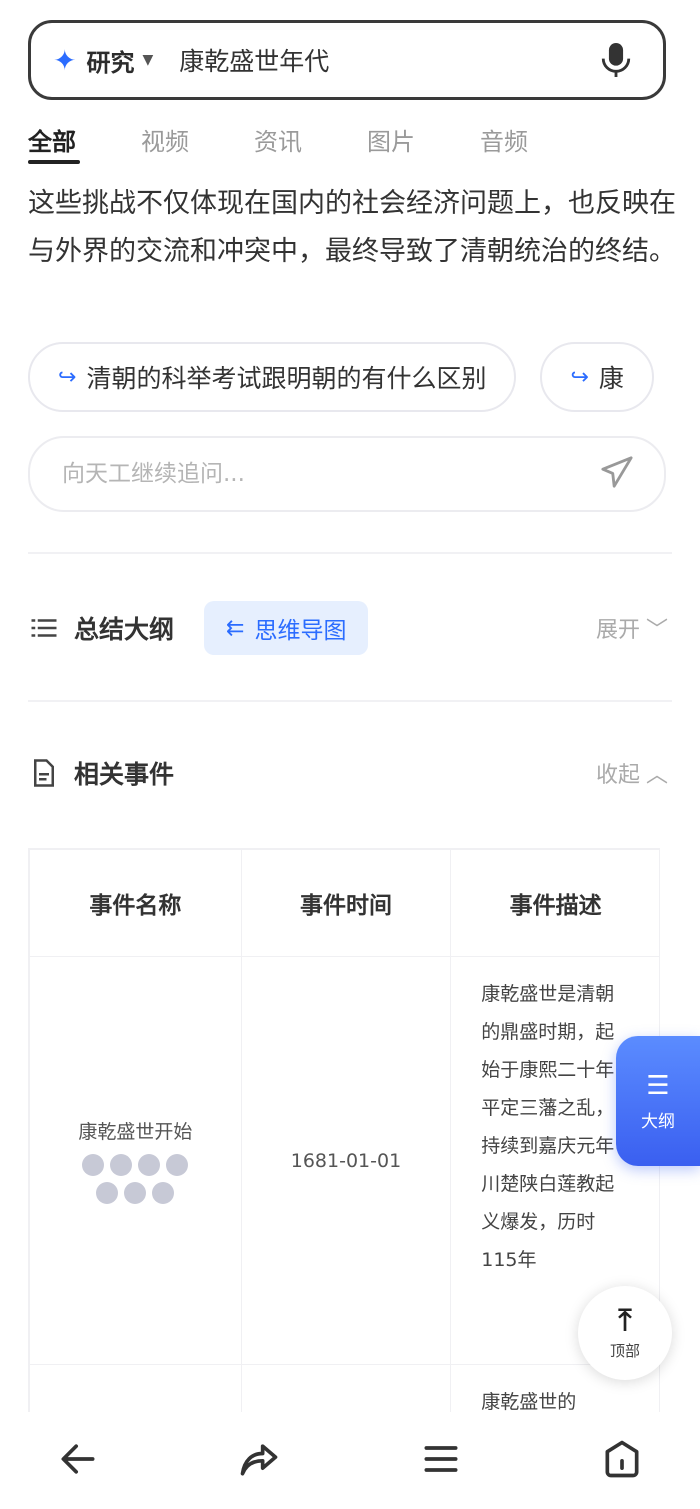  What do you see at coordinates (622, 1461) in the screenshot?
I see `home-icon` at bounding box center [622, 1461].